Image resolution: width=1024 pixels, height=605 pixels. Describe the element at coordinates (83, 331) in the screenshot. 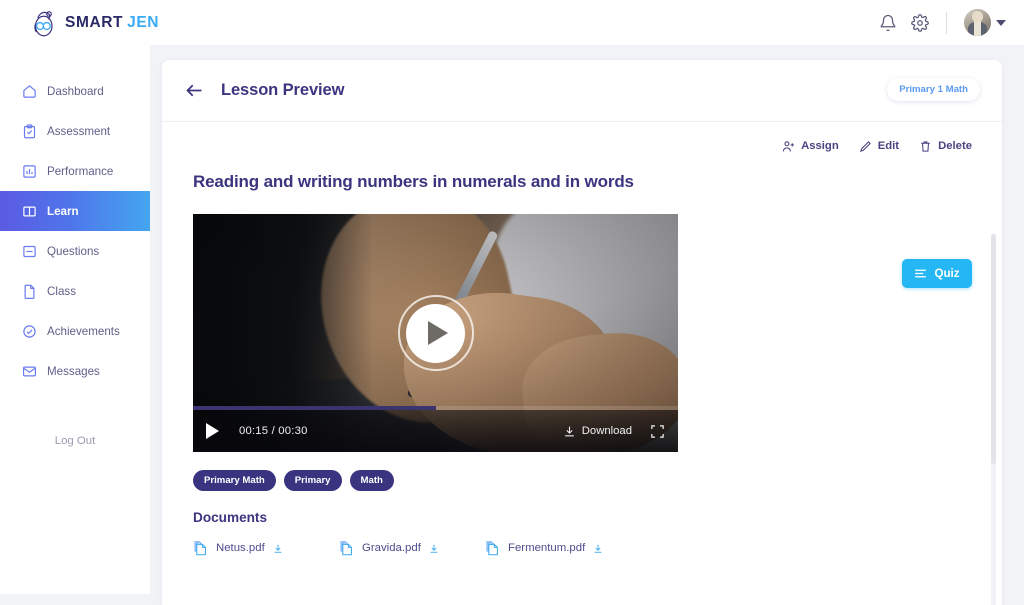

I see `sidebar-item-label: Achievements` at that location.